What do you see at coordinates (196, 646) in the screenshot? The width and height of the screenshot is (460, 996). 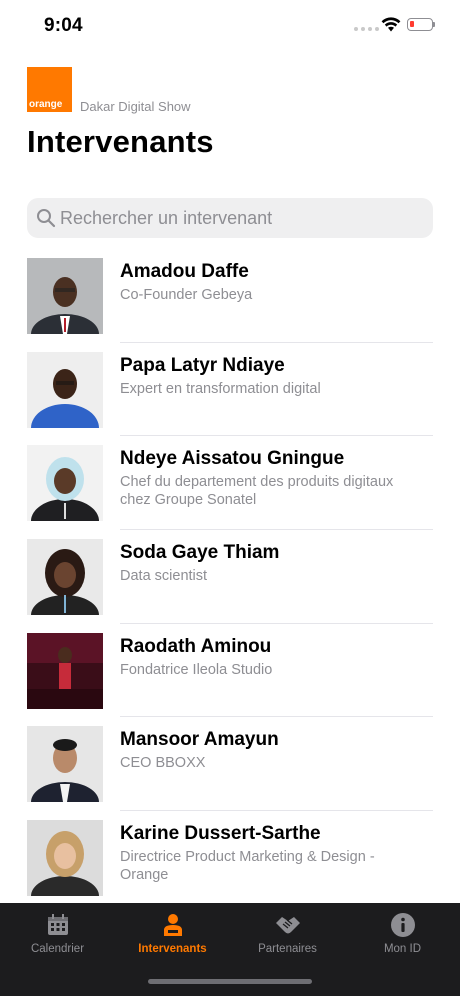 I see `speaker-name: Raodath Aminou` at bounding box center [196, 646].